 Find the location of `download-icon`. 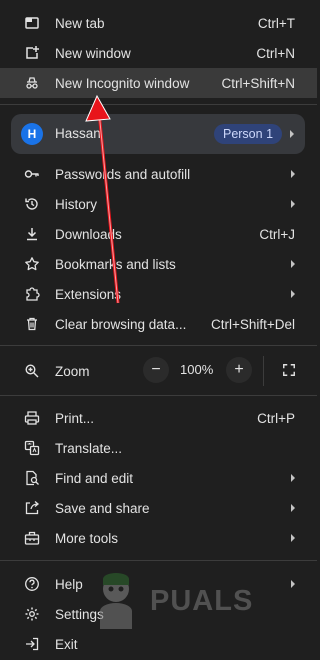

download-icon is located at coordinates (32, 234).